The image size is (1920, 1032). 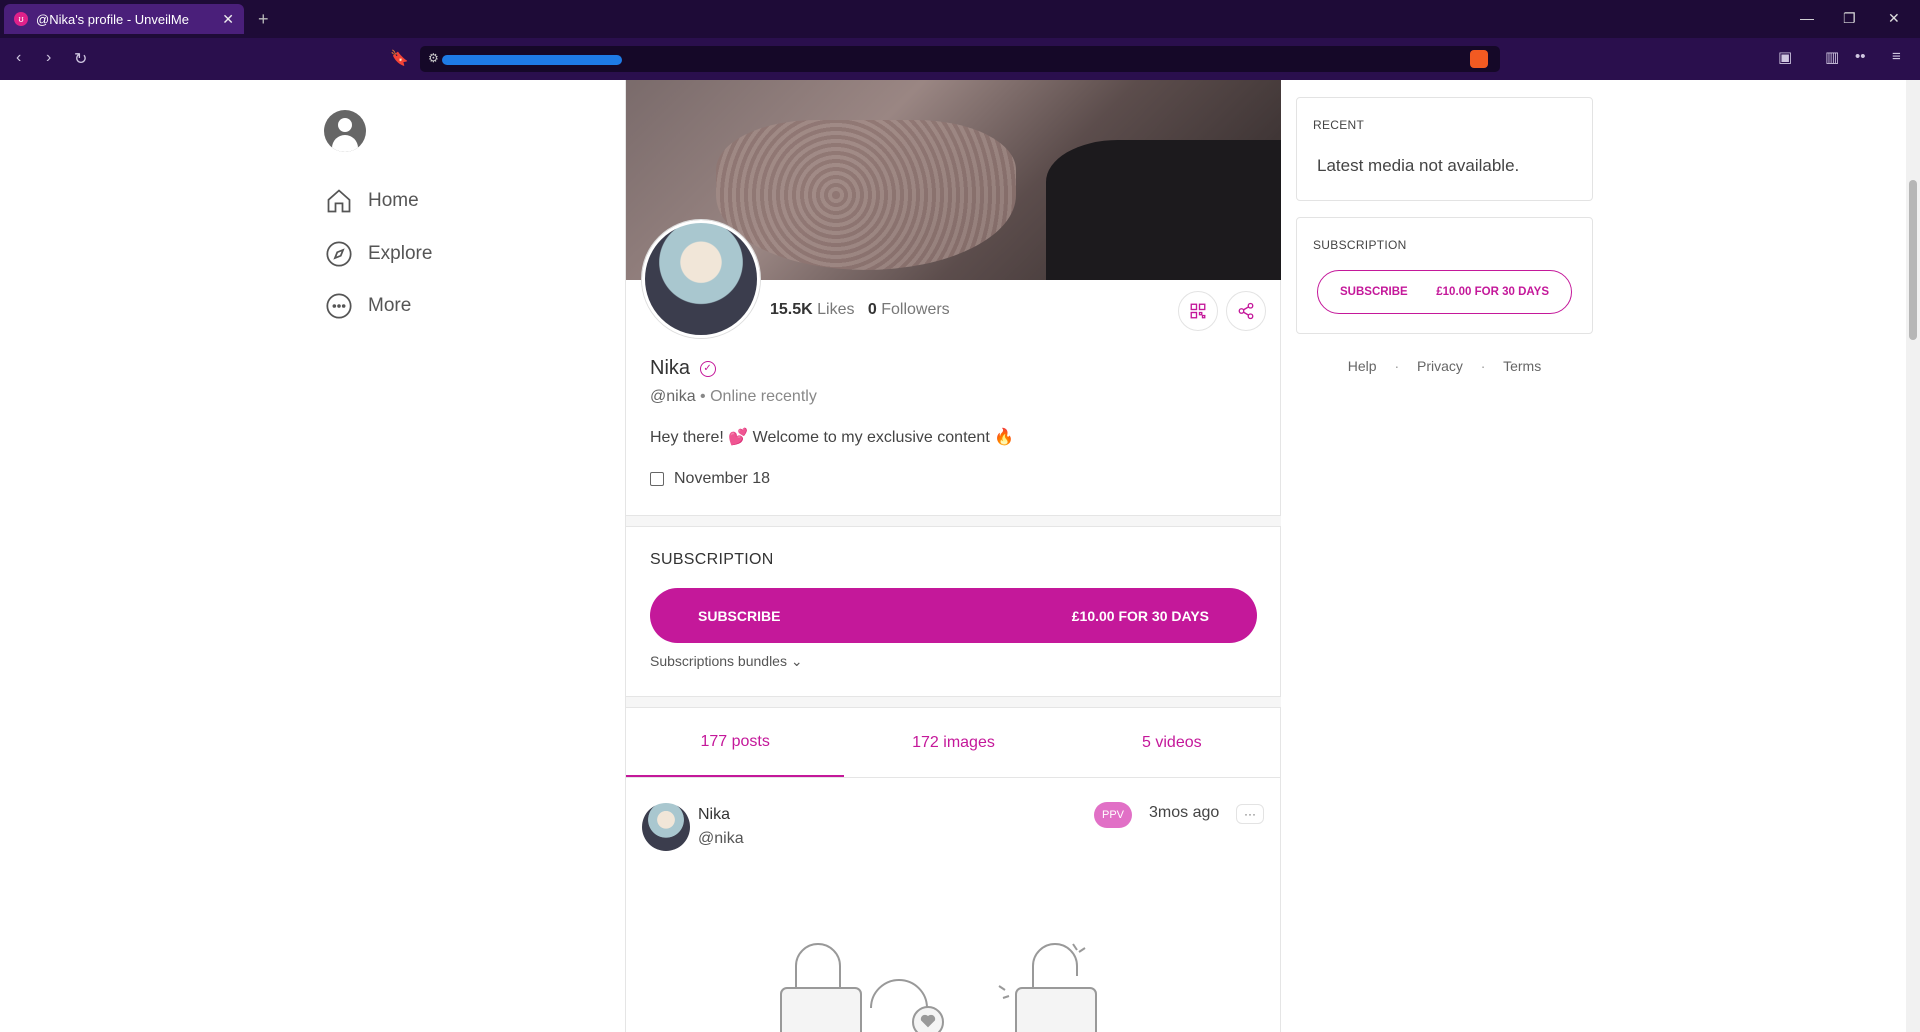 What do you see at coordinates (112, 19) in the screenshot?
I see `browser-tab-title: @Nika's profile - UnveilMe` at bounding box center [112, 19].